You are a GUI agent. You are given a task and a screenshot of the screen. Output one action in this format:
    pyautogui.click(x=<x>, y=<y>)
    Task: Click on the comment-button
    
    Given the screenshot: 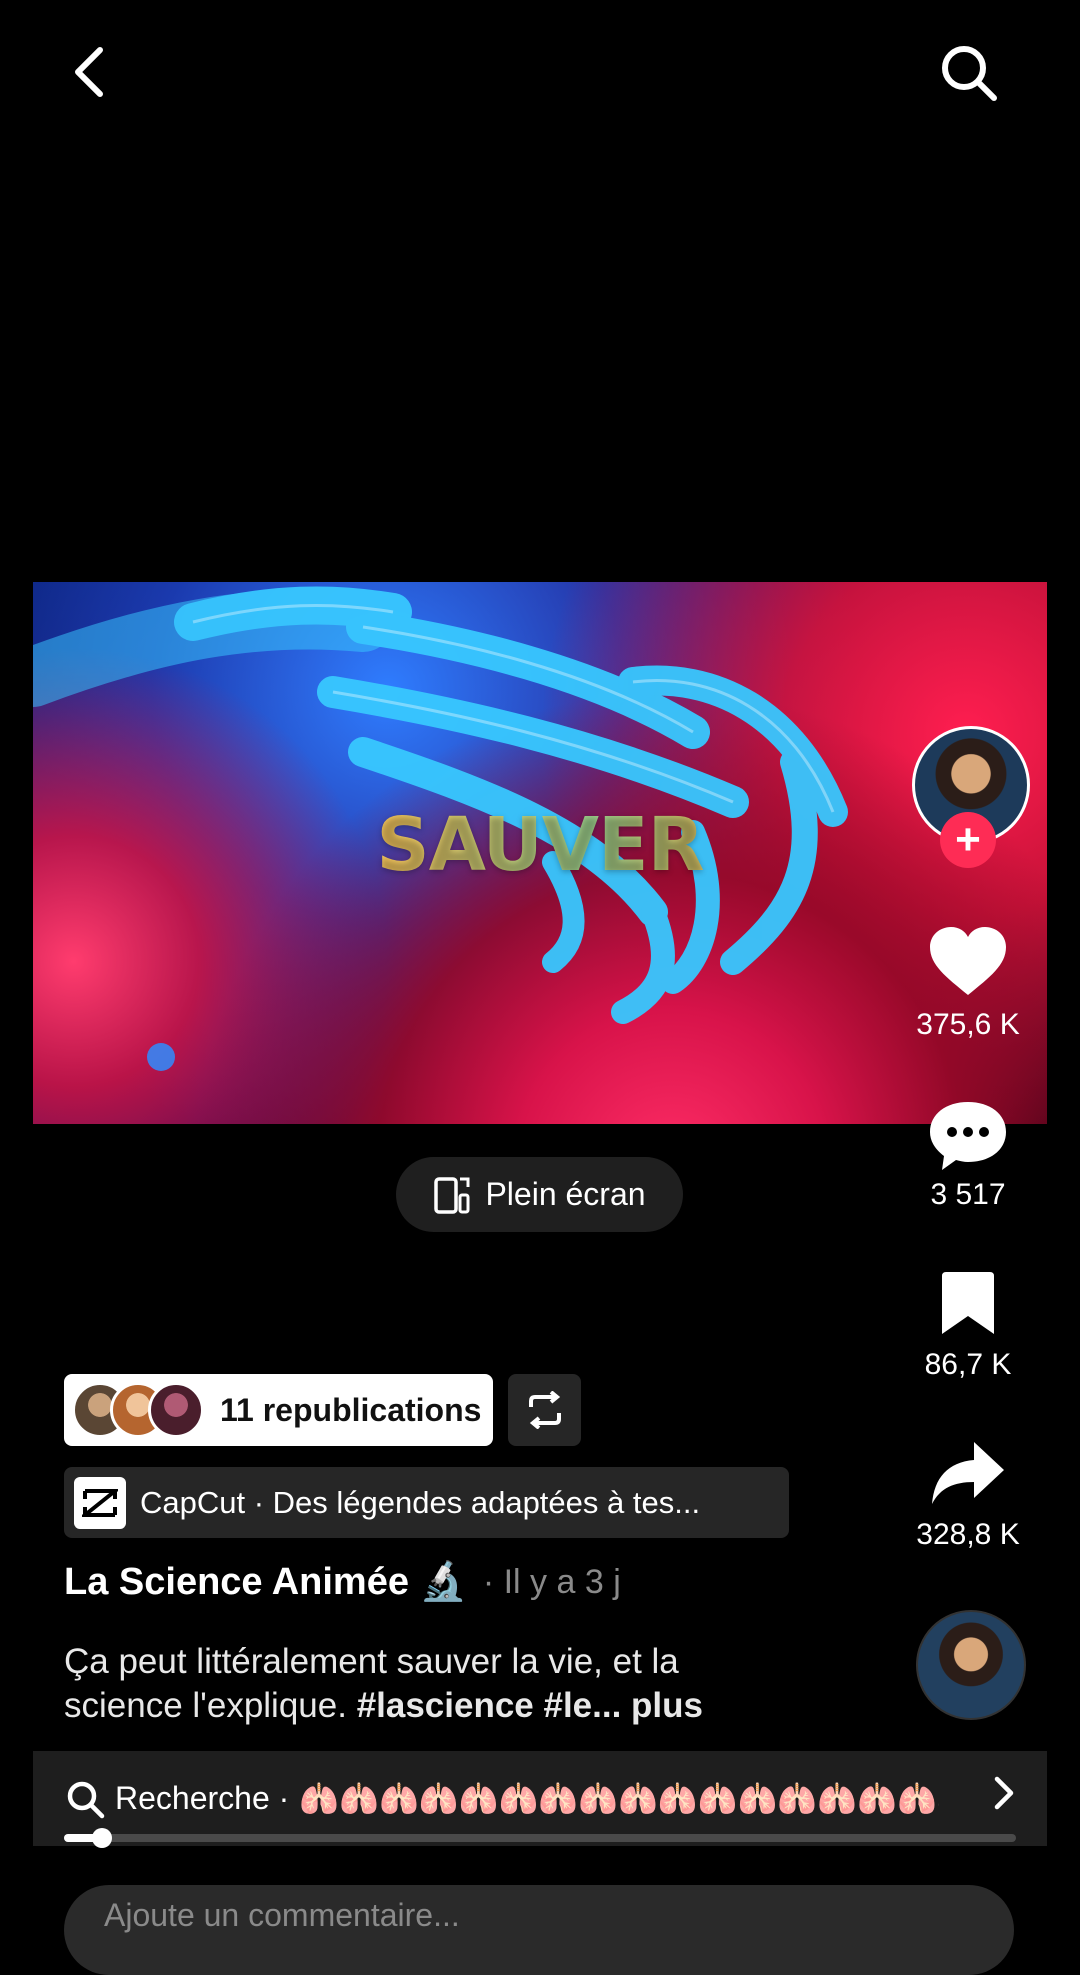 What is the action you would take?
    pyautogui.click(x=968, y=1137)
    